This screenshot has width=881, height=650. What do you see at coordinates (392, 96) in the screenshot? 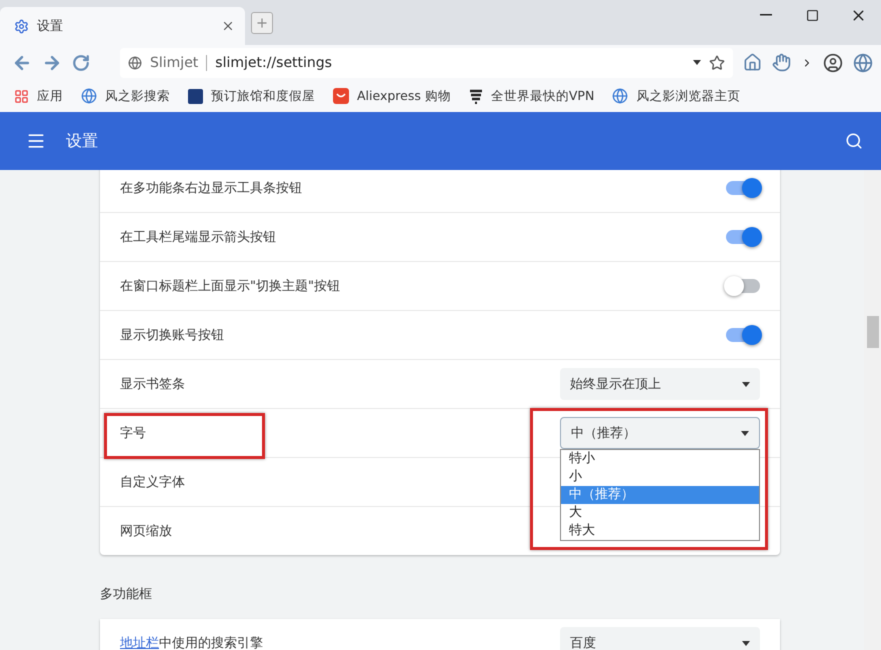
I see `bookmark-link: Aliexpress 购物` at bounding box center [392, 96].